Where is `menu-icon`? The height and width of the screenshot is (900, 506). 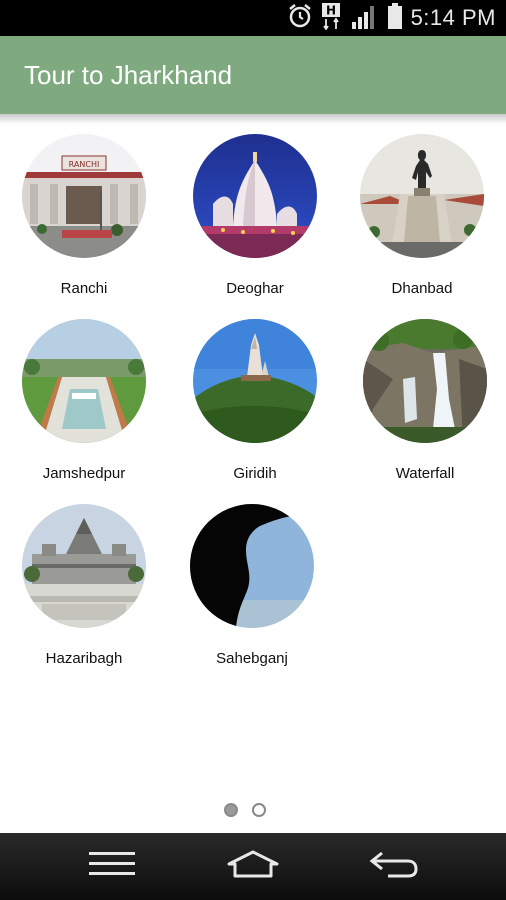
menu-icon is located at coordinates (112, 866).